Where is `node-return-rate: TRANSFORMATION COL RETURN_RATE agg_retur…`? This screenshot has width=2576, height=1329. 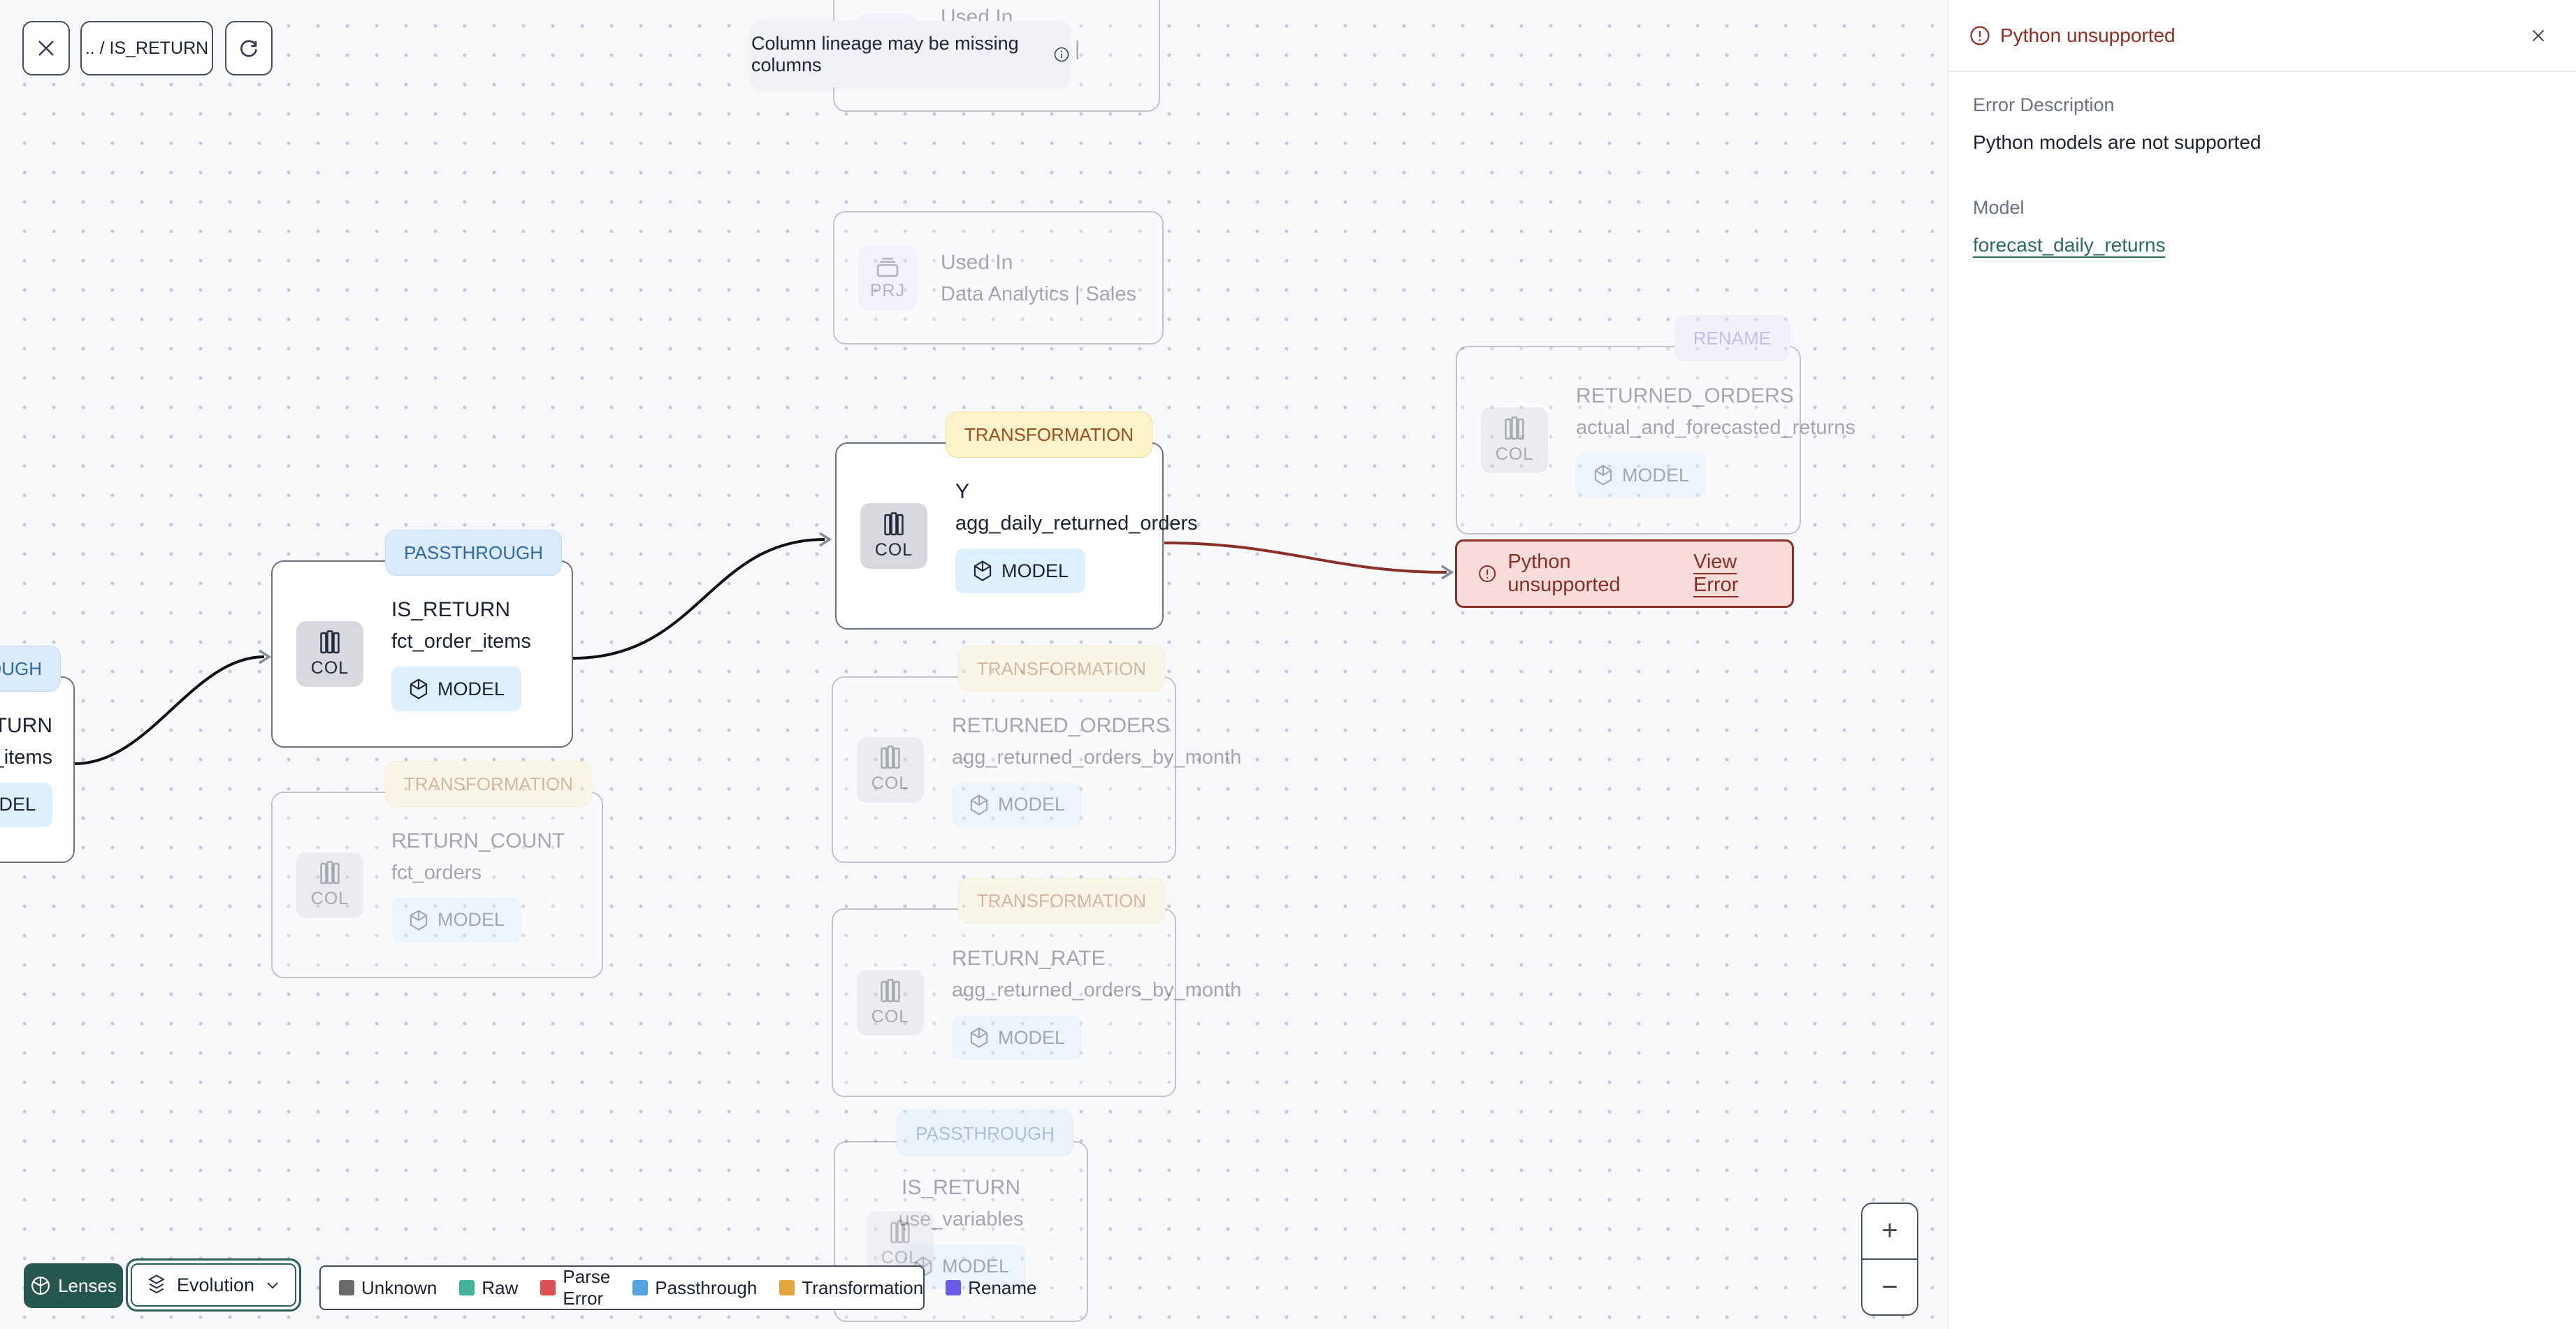 node-return-rate: TRANSFORMATION COL RETURN_RATE agg_retur… is located at coordinates (1036, 987).